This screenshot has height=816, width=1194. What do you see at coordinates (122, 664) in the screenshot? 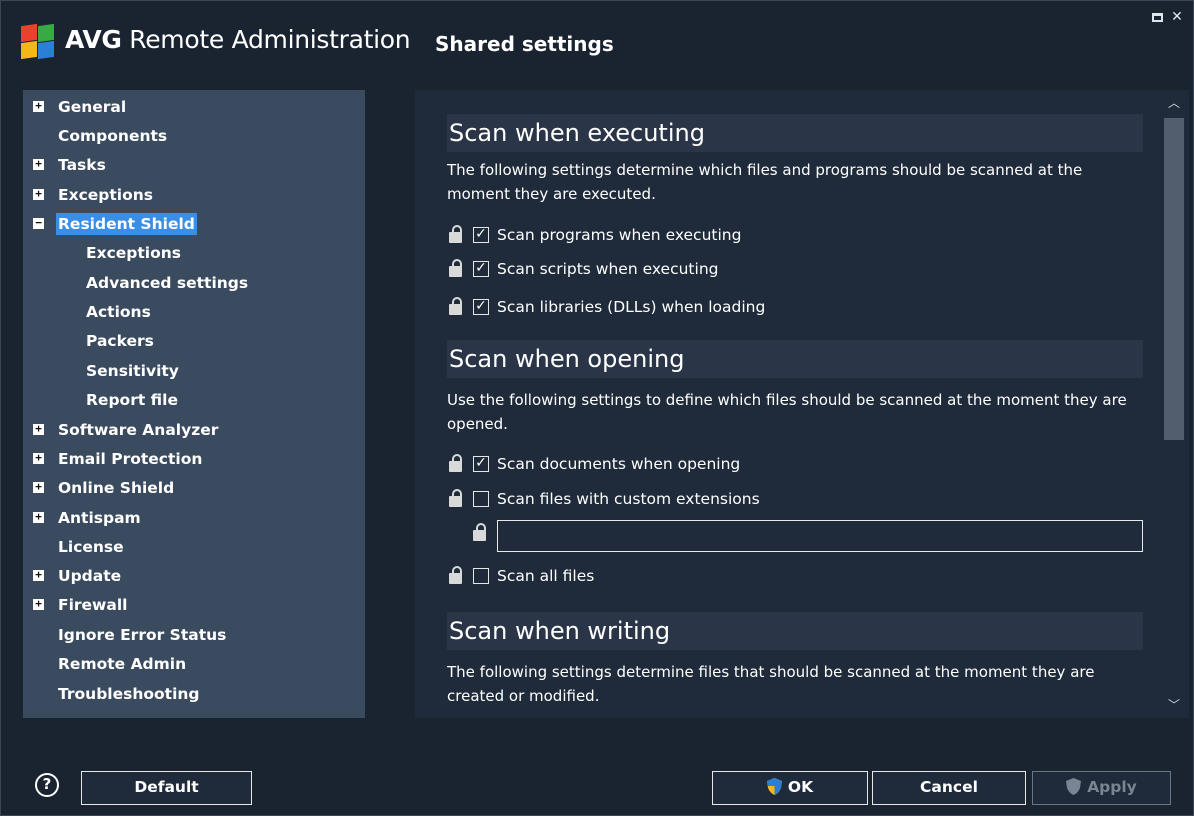
I see `tree-item-label: Remote Admin` at bounding box center [122, 664].